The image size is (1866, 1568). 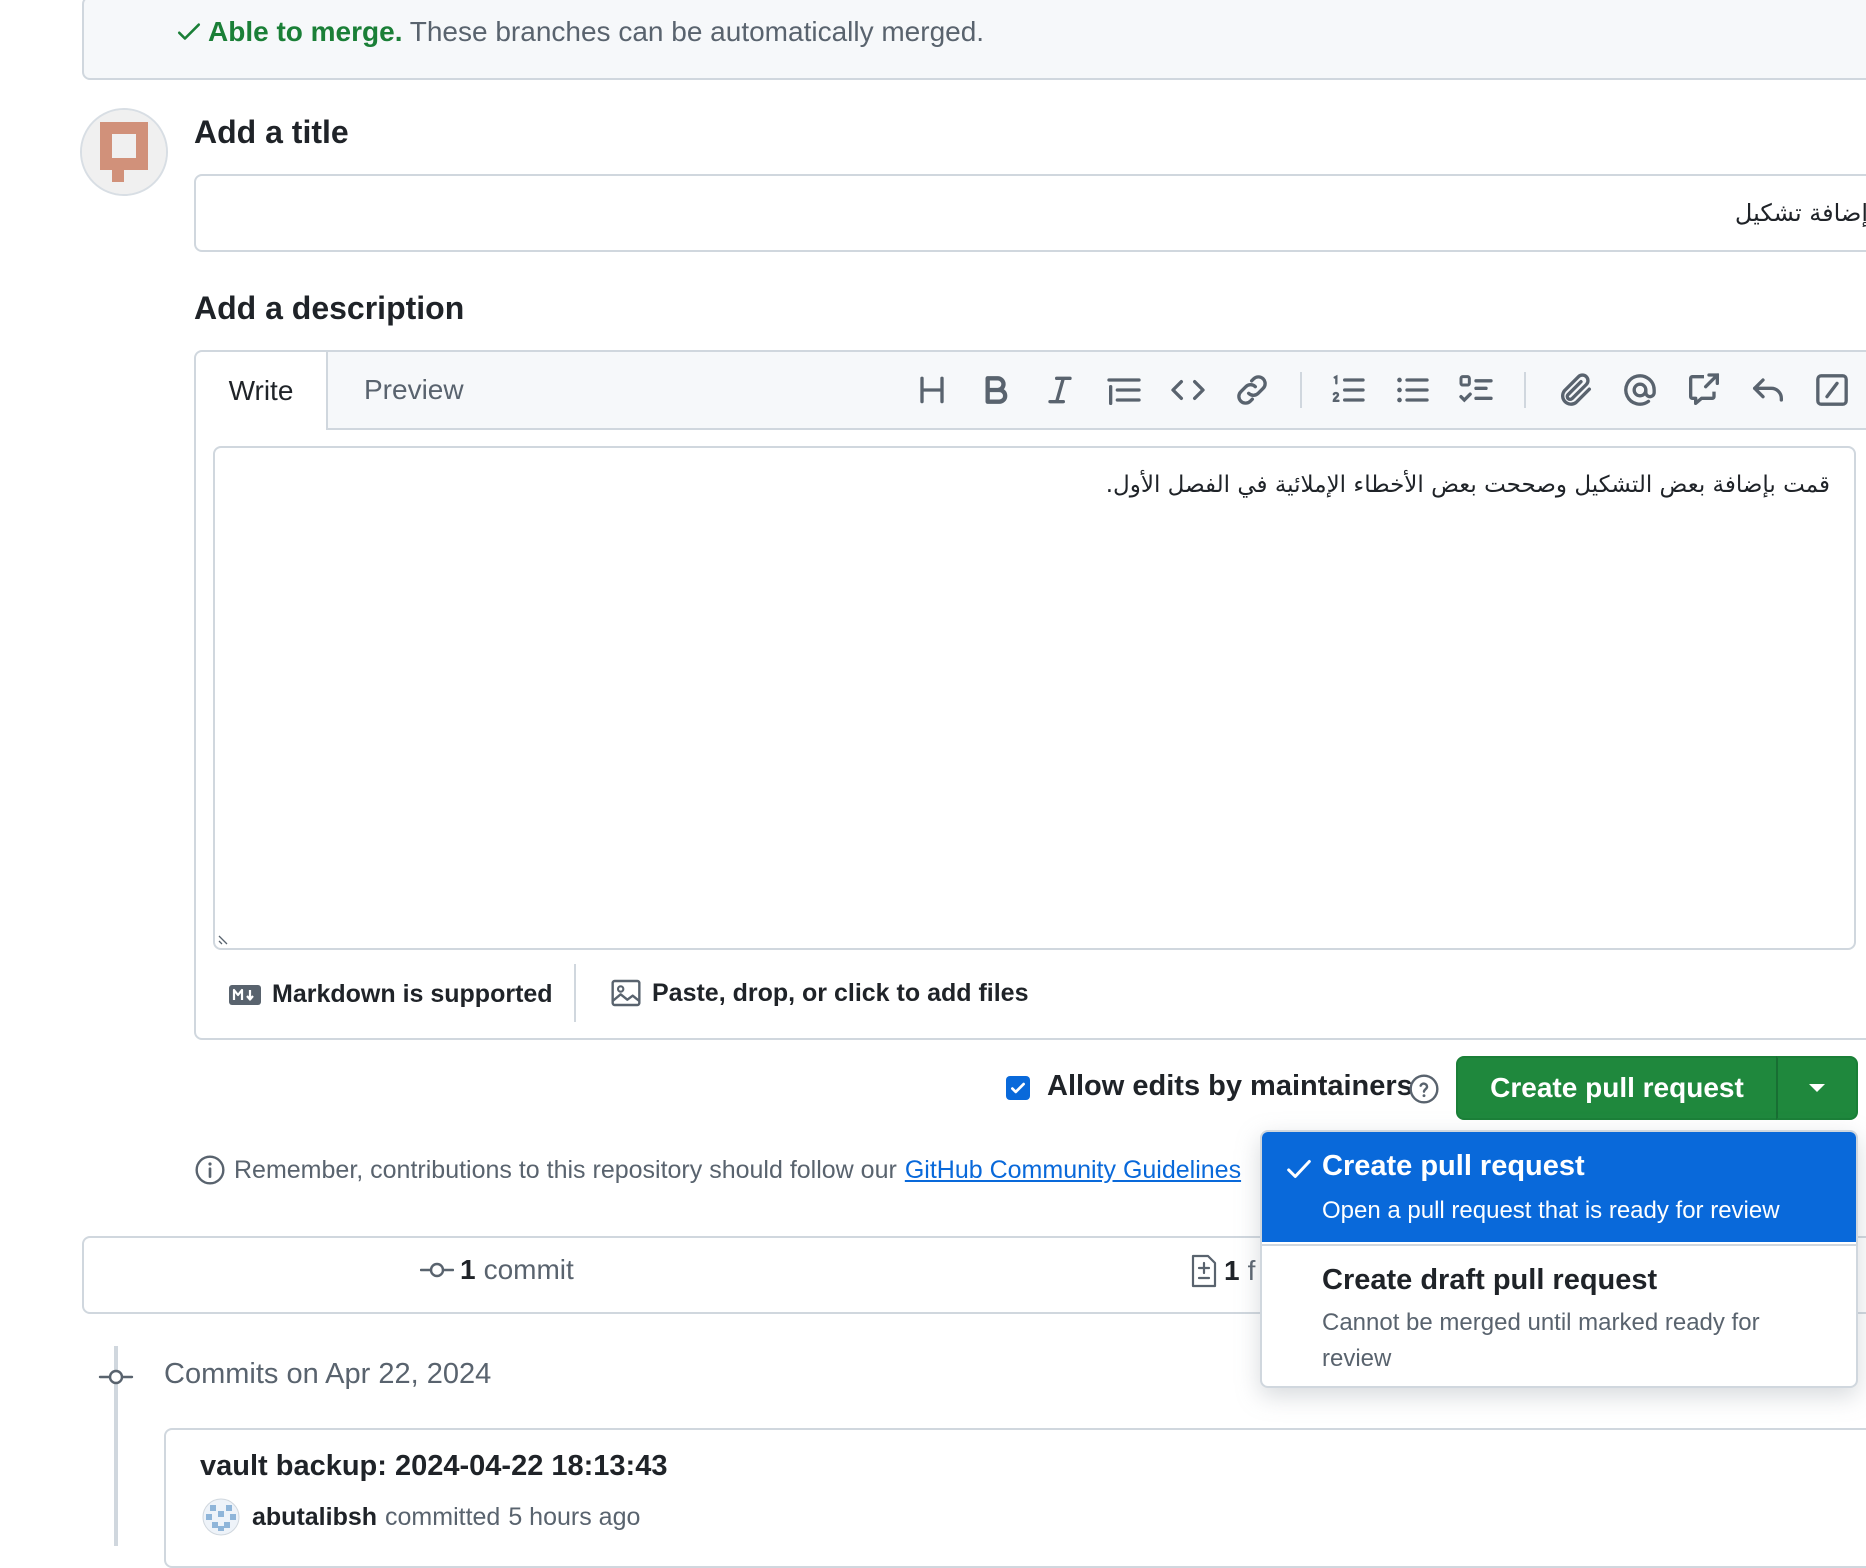 What do you see at coordinates (1424, 1089) in the screenshot?
I see `help-icon` at bounding box center [1424, 1089].